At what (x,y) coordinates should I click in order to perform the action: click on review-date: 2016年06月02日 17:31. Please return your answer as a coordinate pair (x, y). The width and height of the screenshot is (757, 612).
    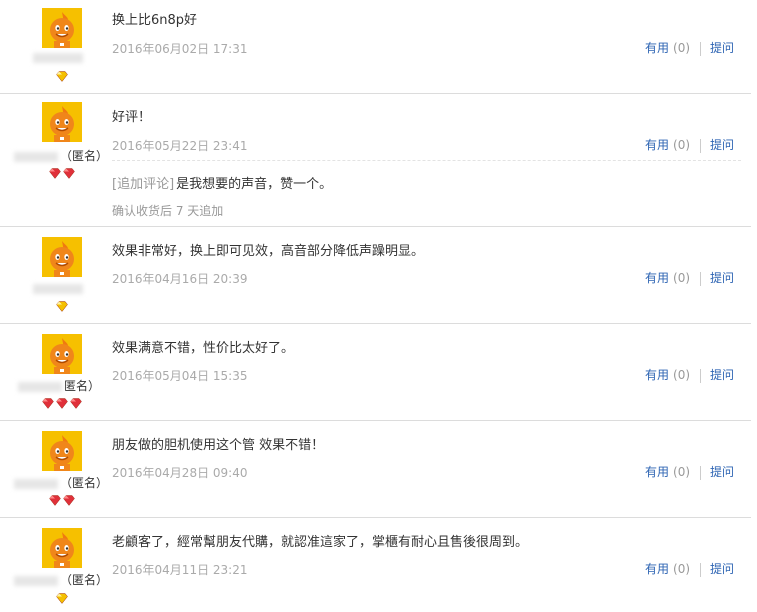
    Looking at the image, I should click on (180, 49).